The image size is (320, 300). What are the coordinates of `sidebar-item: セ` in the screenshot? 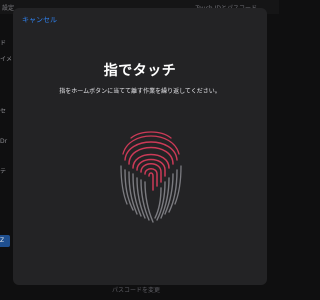 It's located at (3, 110).